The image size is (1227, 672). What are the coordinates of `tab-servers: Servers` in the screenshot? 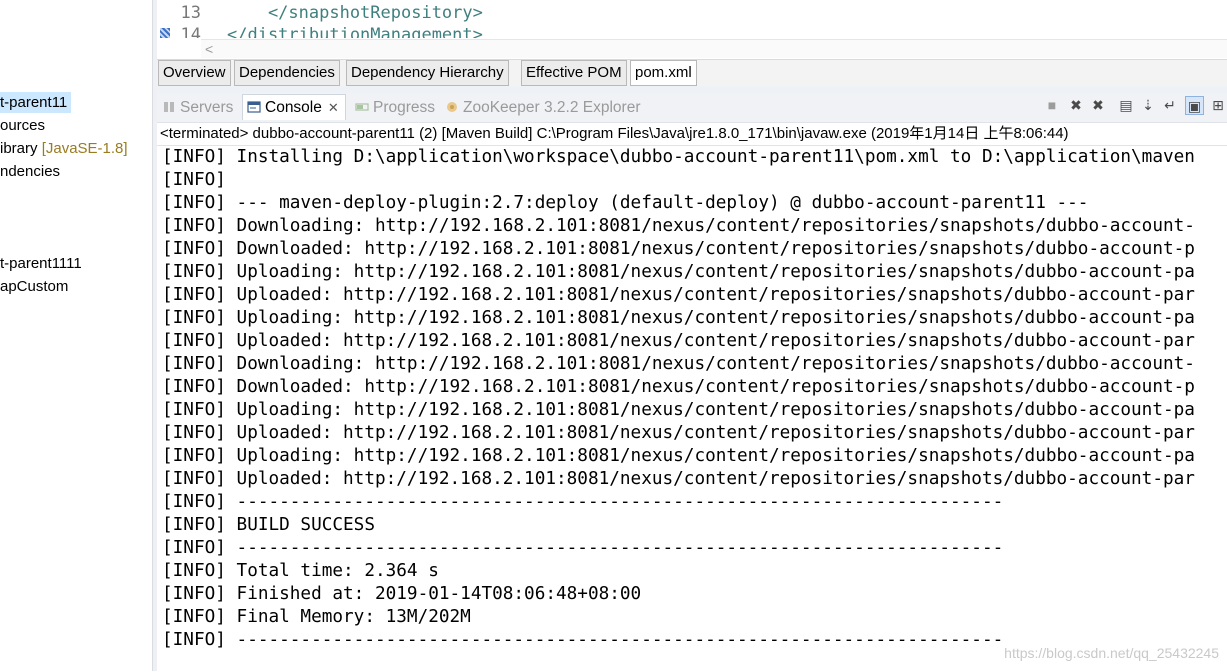 It's located at (197, 107).